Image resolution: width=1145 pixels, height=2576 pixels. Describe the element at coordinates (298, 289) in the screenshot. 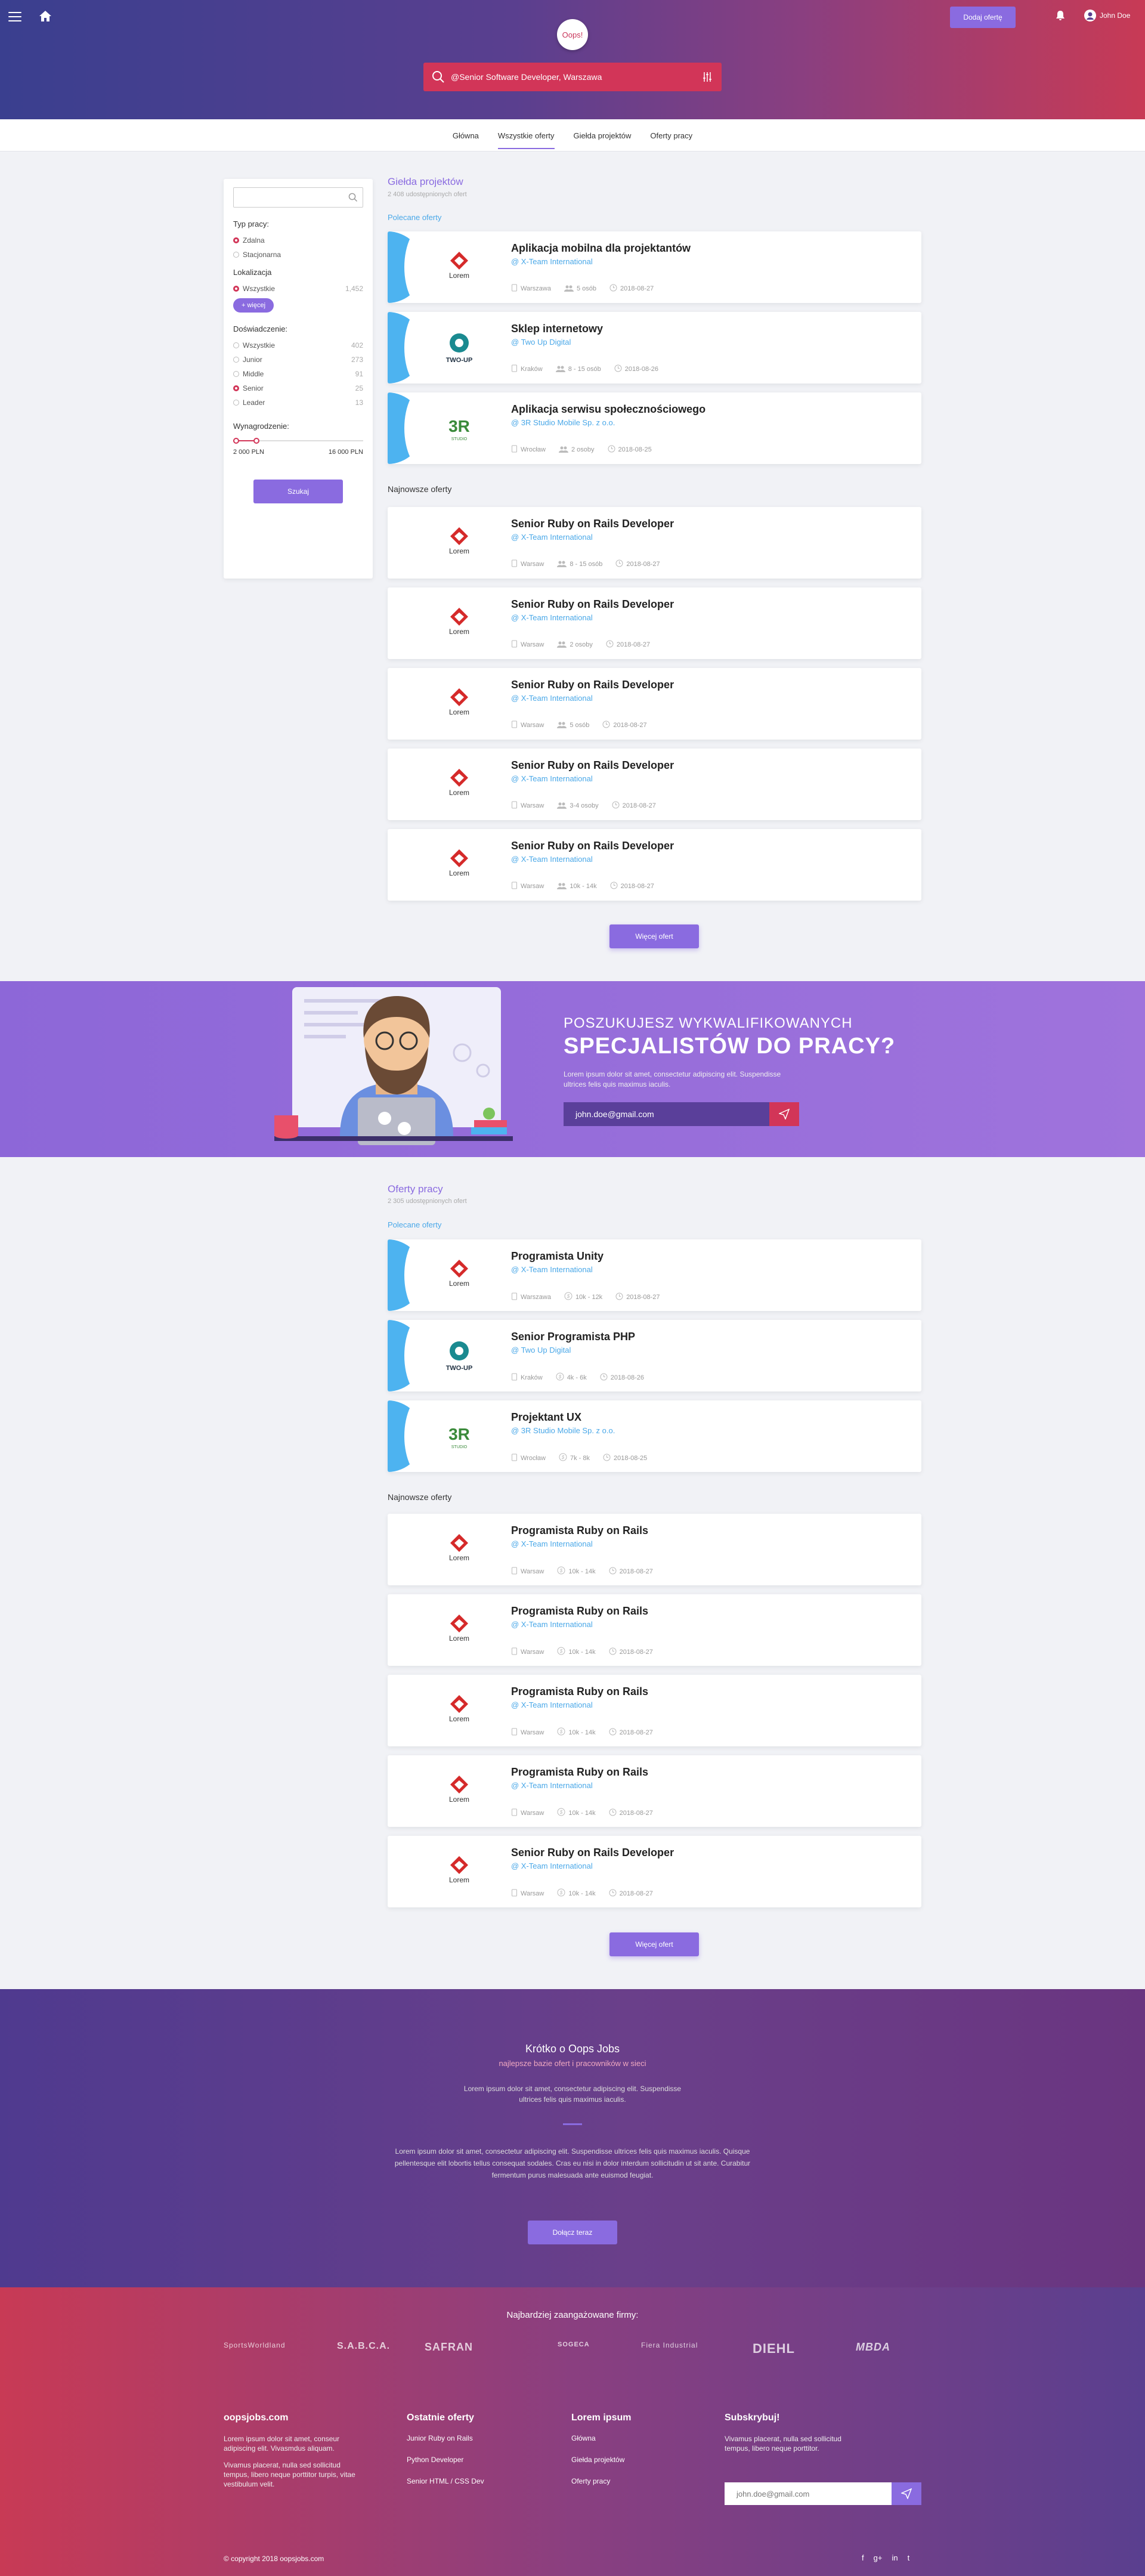

I see `location-all: Wszystkie 1,452` at that location.